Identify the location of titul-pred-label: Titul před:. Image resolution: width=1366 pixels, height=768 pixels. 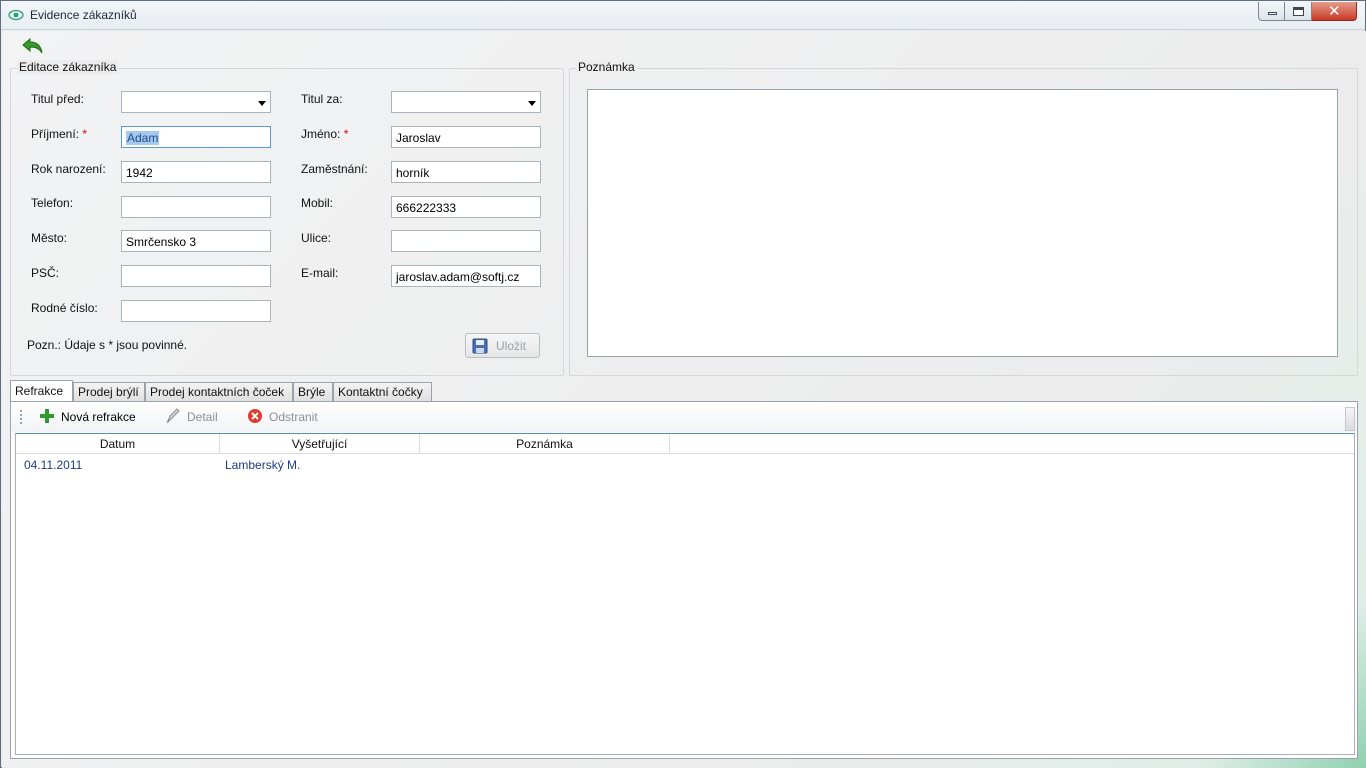
(57, 99).